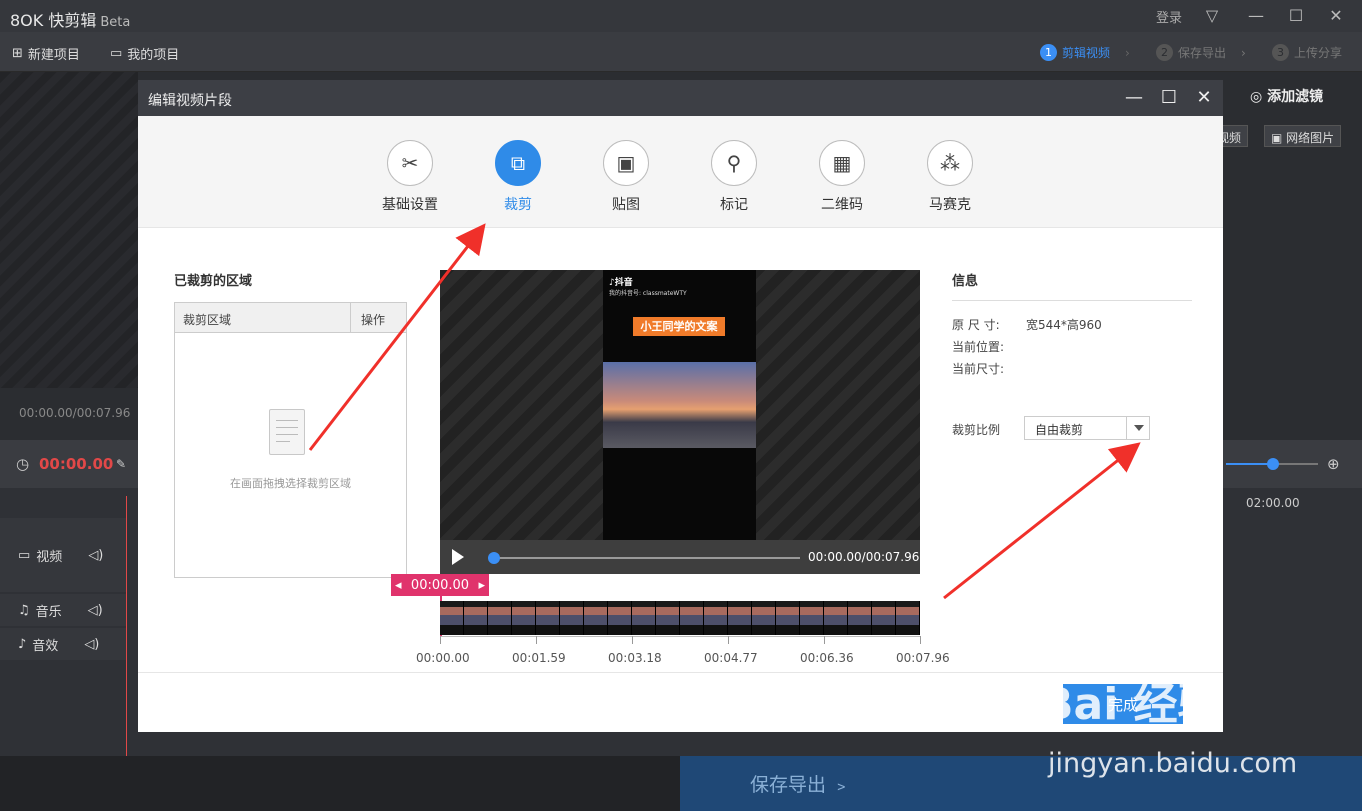 This screenshot has width=1362, height=811. I want to click on arrow-to-crop-tab, so click(397, 337).